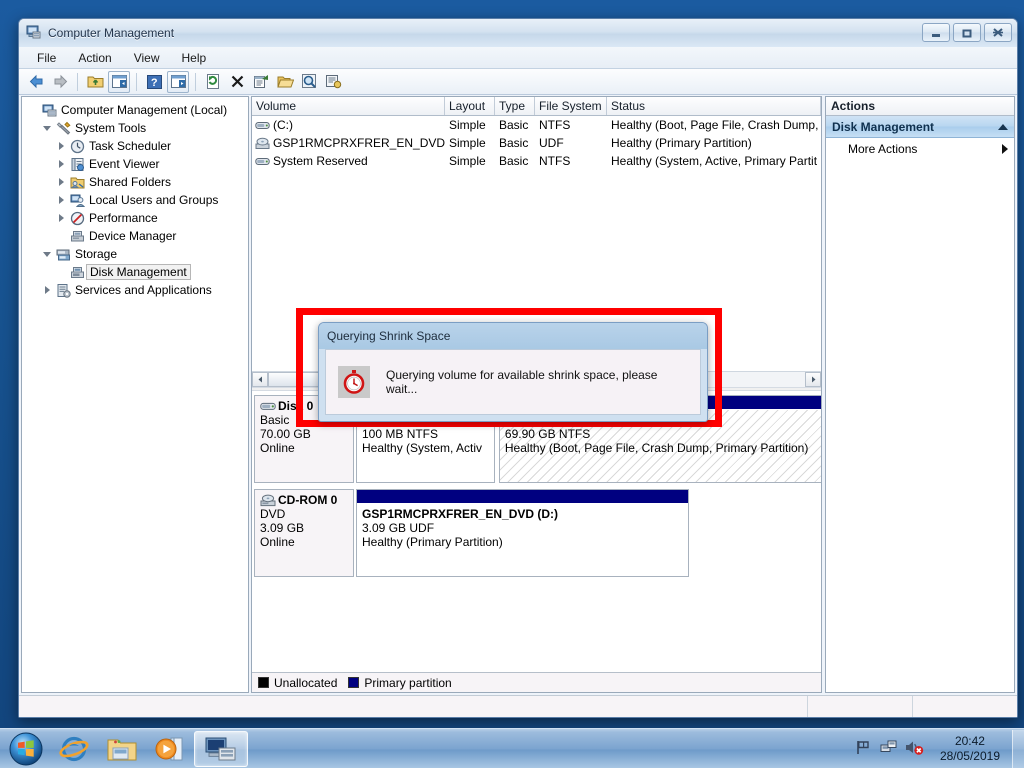  Describe the element at coordinates (136, 146) in the screenshot. I see `tree-item-task-scheduler: Task Scheduler` at that location.